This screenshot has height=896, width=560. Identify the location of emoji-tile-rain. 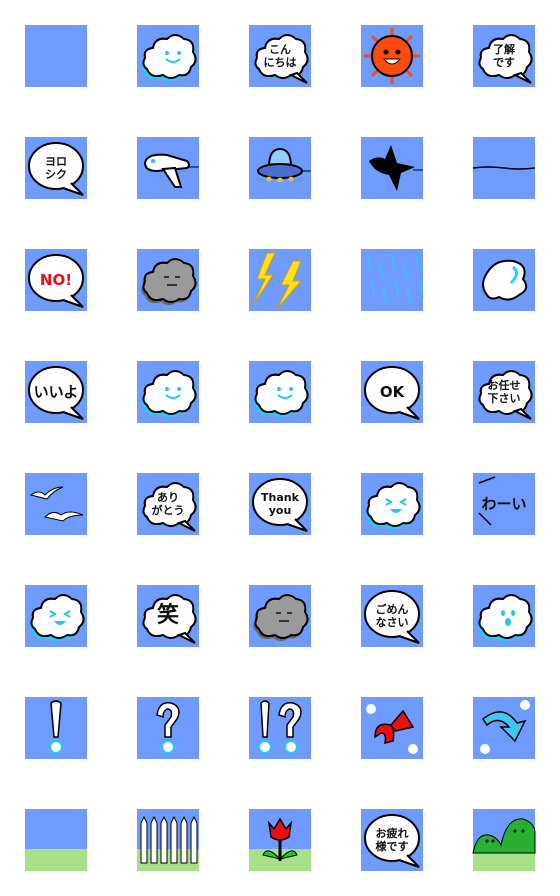
(392, 280).